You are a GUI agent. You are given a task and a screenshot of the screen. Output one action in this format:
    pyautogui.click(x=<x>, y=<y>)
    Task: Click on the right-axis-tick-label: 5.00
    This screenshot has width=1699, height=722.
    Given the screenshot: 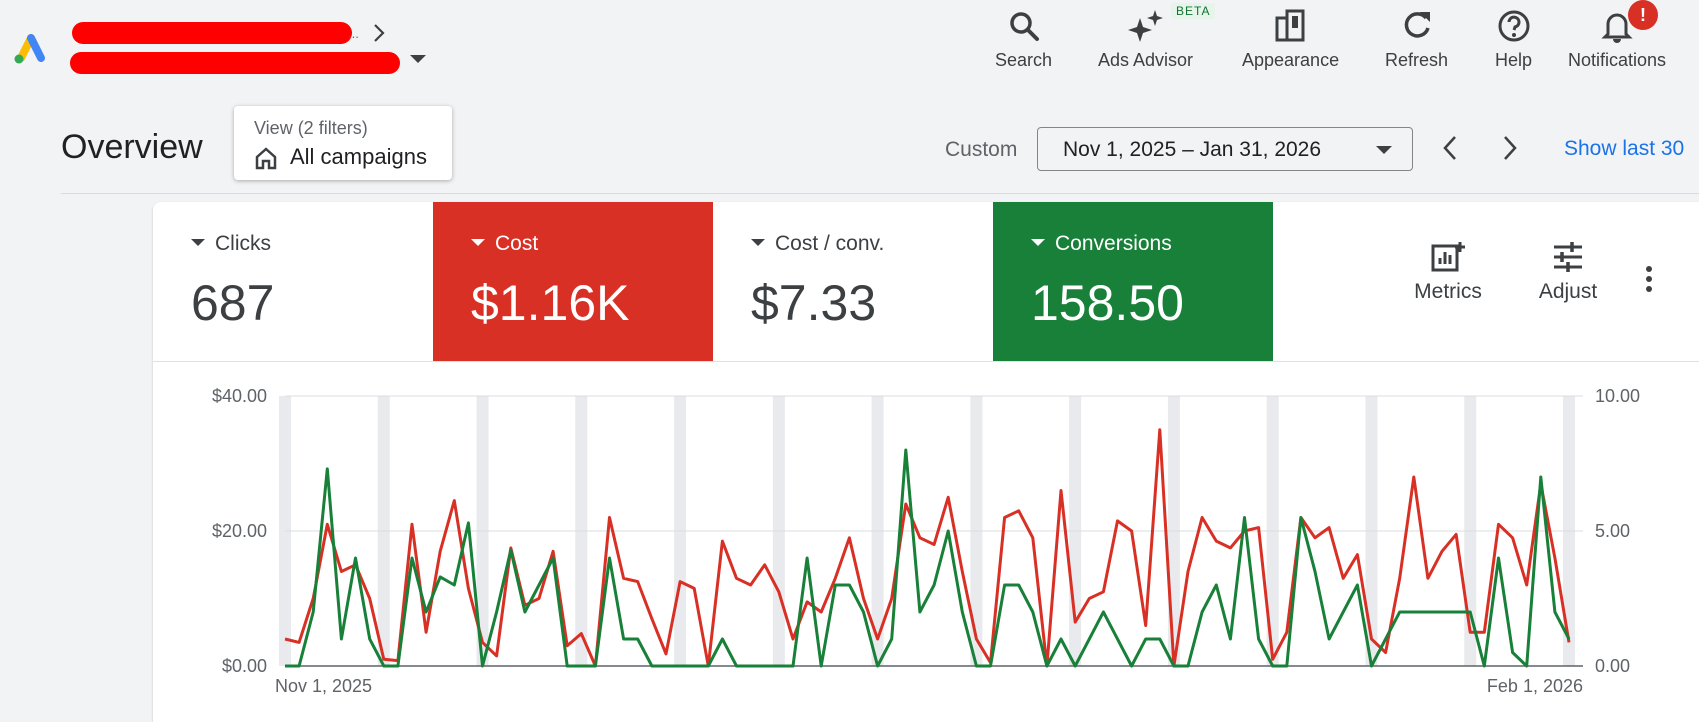 What is the action you would take?
    pyautogui.click(x=1612, y=531)
    